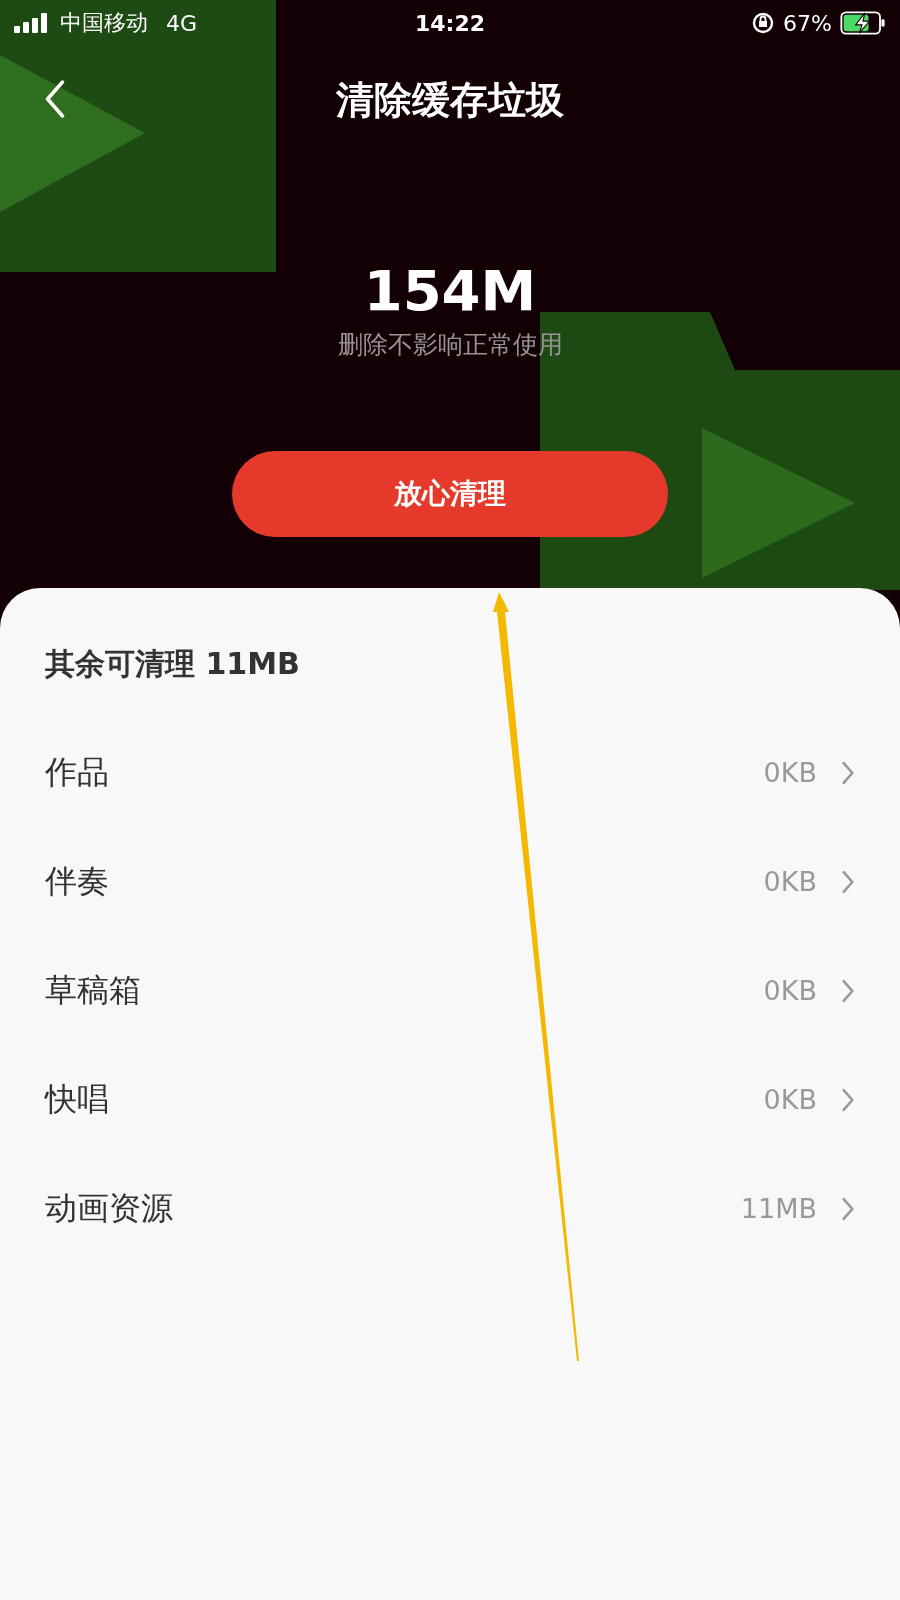 This screenshot has width=900, height=1600. What do you see at coordinates (104, 23) in the screenshot?
I see `carrier-name: 中国移动` at bounding box center [104, 23].